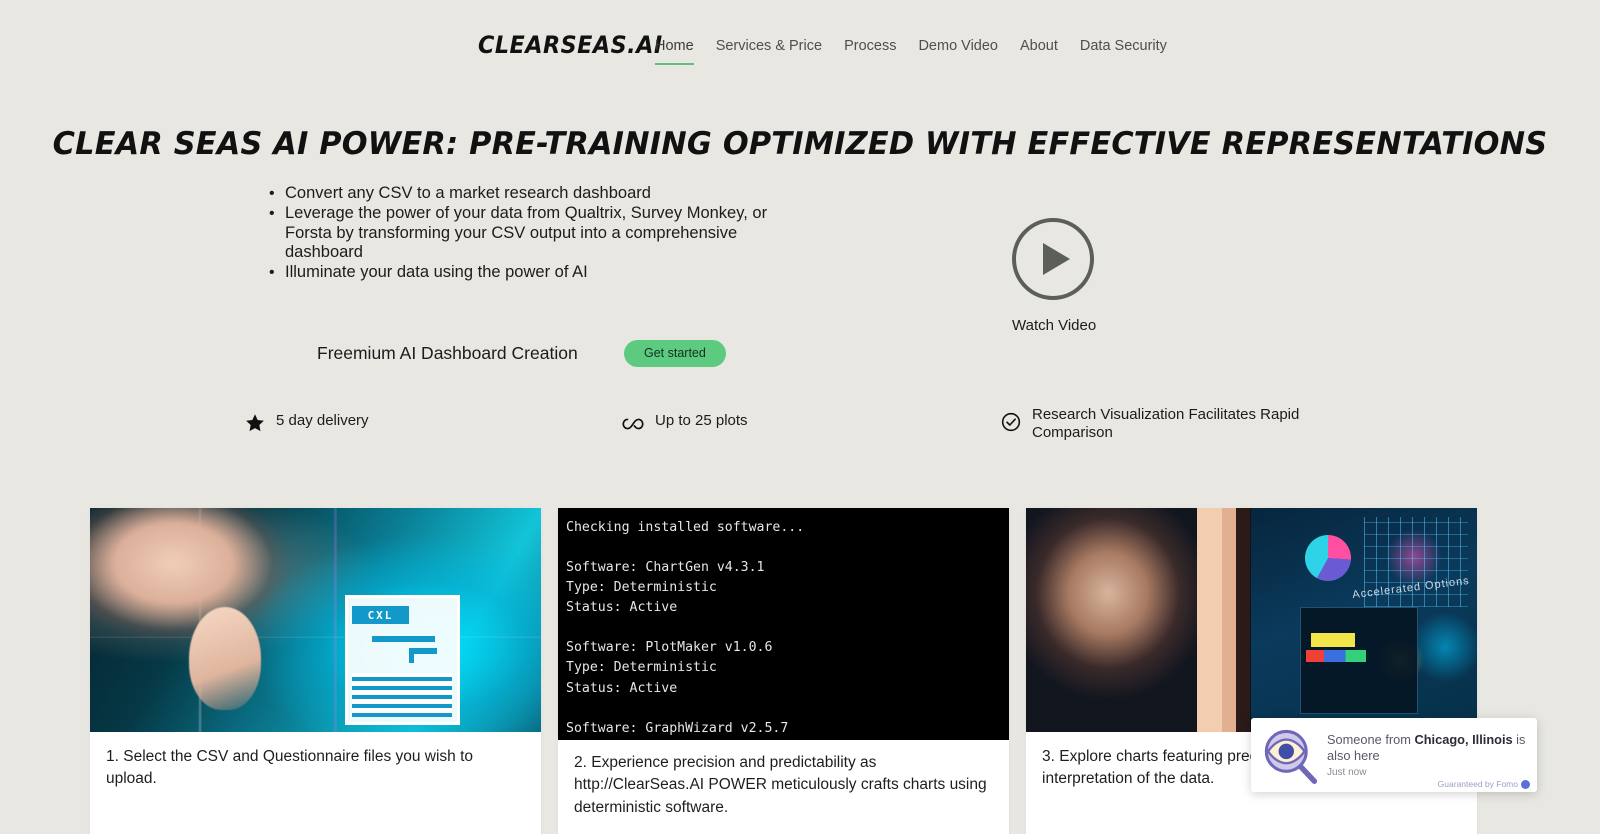 This screenshot has height=834, width=1600. What do you see at coordinates (447, 353) in the screenshot?
I see `cta-description: Freemium AI Dashboard Creation` at bounding box center [447, 353].